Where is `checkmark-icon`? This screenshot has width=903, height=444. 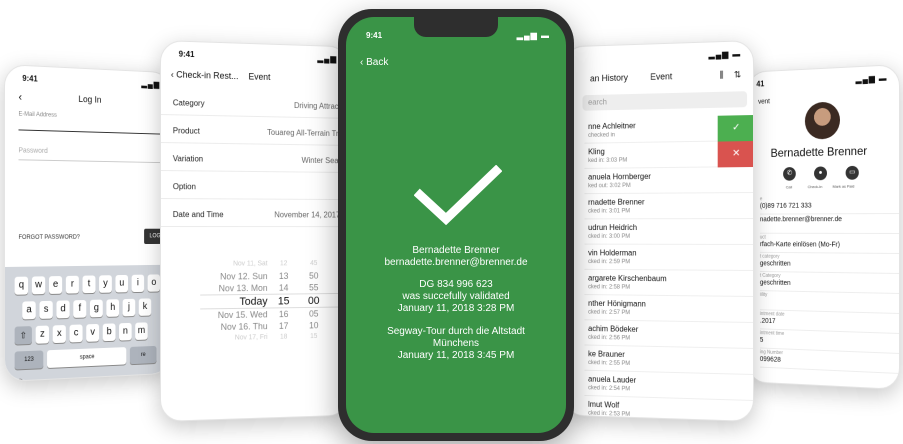
checkmark-icon is located at coordinates (458, 195).